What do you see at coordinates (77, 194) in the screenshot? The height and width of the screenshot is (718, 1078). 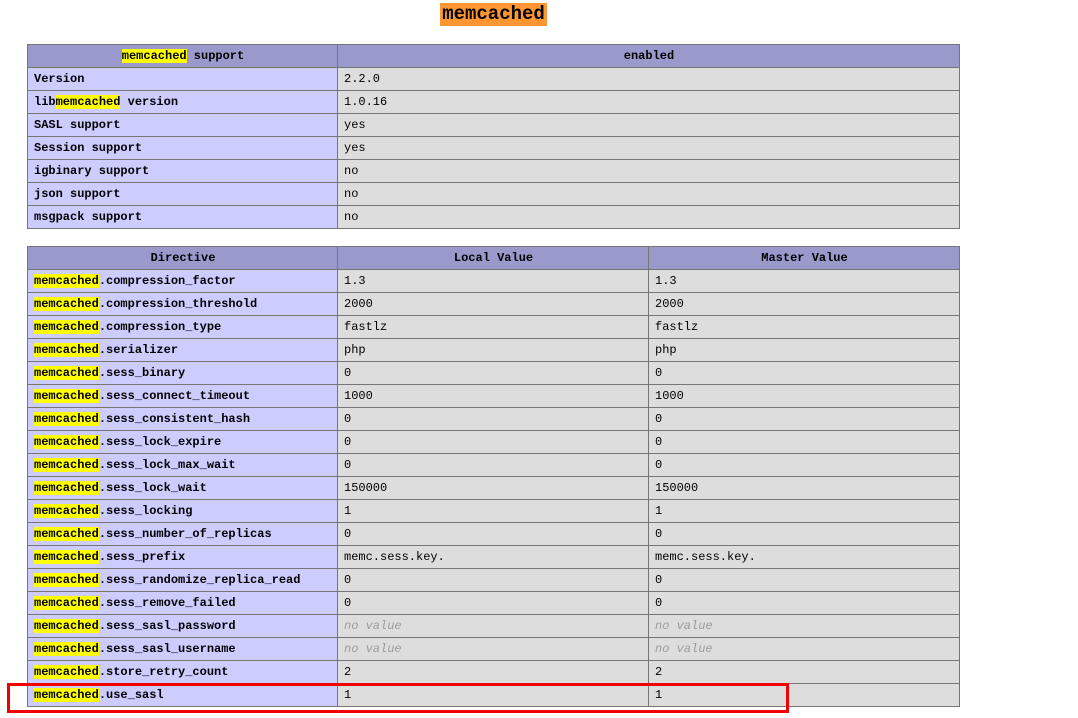 I see `label-text: json support` at bounding box center [77, 194].